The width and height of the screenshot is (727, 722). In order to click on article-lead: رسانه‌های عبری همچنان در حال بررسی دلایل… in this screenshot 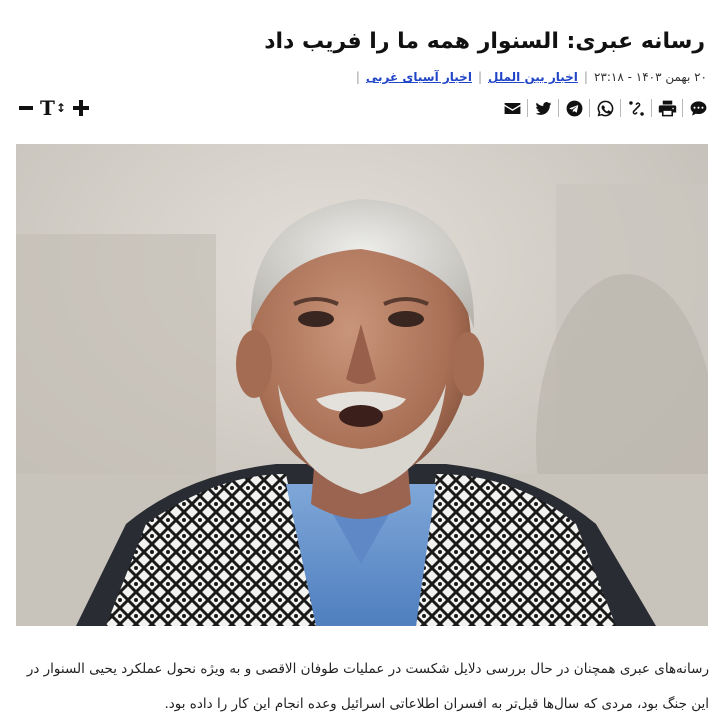, I will do `click(367, 686)`.